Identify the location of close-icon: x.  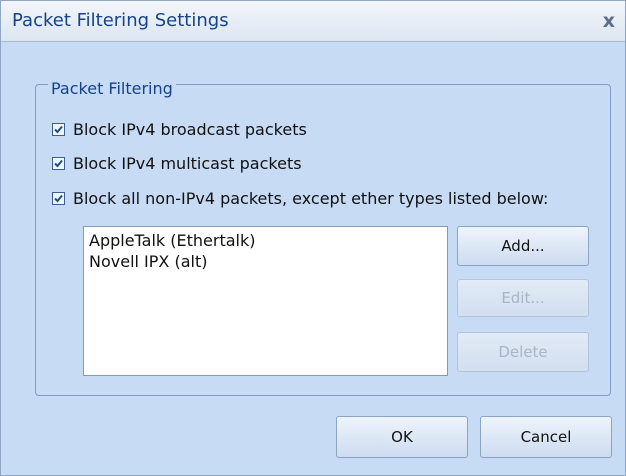
(609, 21).